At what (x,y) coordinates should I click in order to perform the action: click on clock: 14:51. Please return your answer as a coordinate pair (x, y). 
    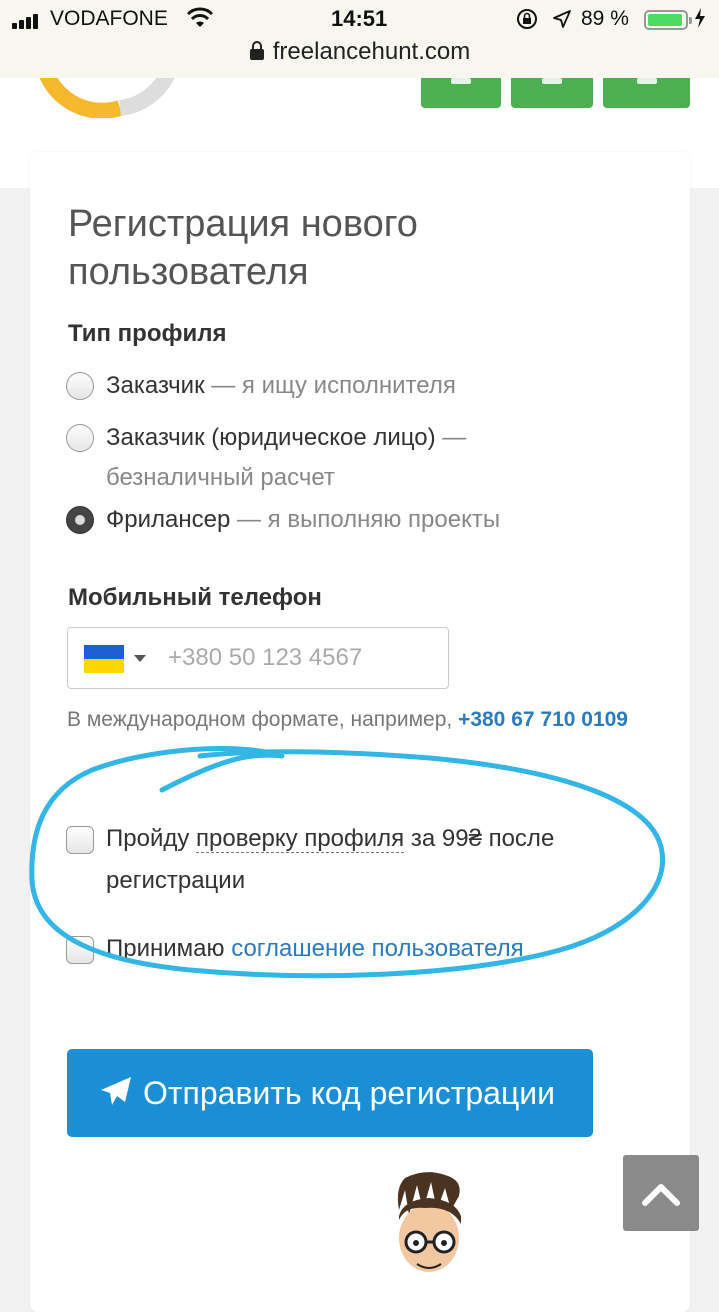
    Looking at the image, I should click on (359, 18).